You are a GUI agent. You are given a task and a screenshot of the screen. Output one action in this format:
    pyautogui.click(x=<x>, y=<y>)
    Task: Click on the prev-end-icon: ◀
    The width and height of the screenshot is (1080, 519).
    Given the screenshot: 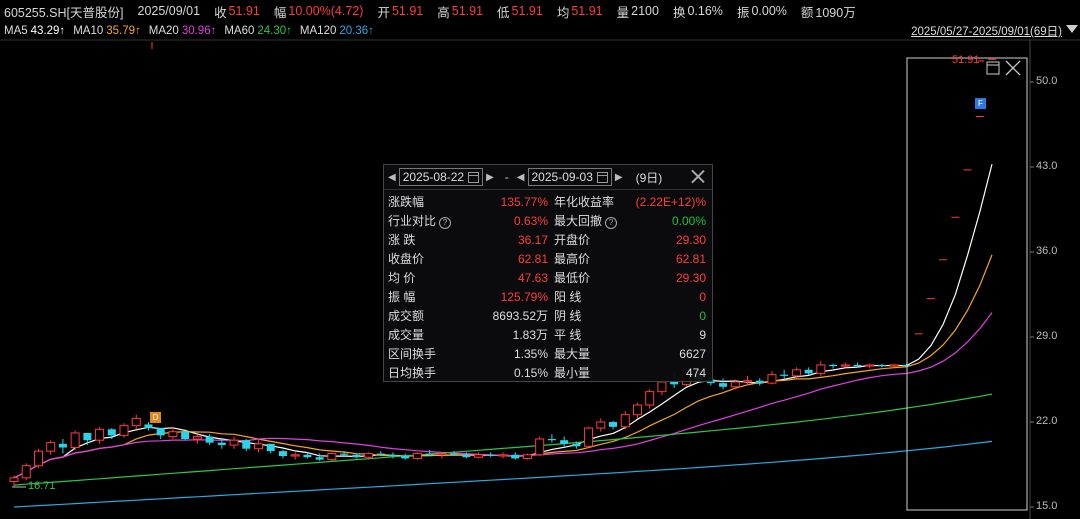 What is the action you would take?
    pyautogui.click(x=521, y=177)
    